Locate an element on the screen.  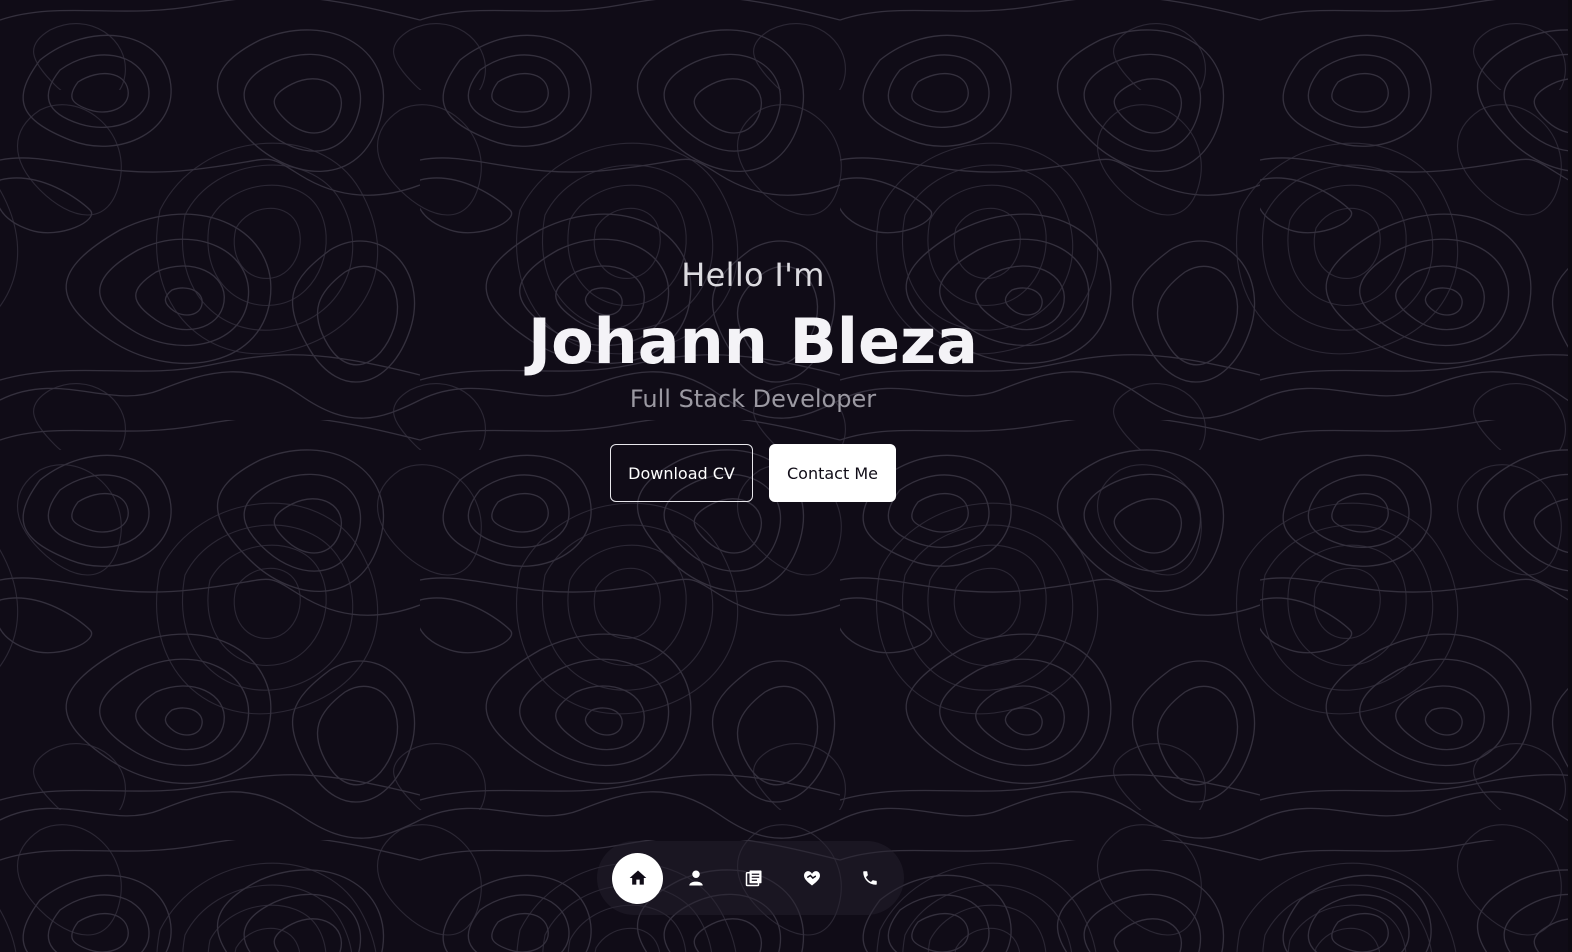
bottom-nav-dock is located at coordinates (750, 878).